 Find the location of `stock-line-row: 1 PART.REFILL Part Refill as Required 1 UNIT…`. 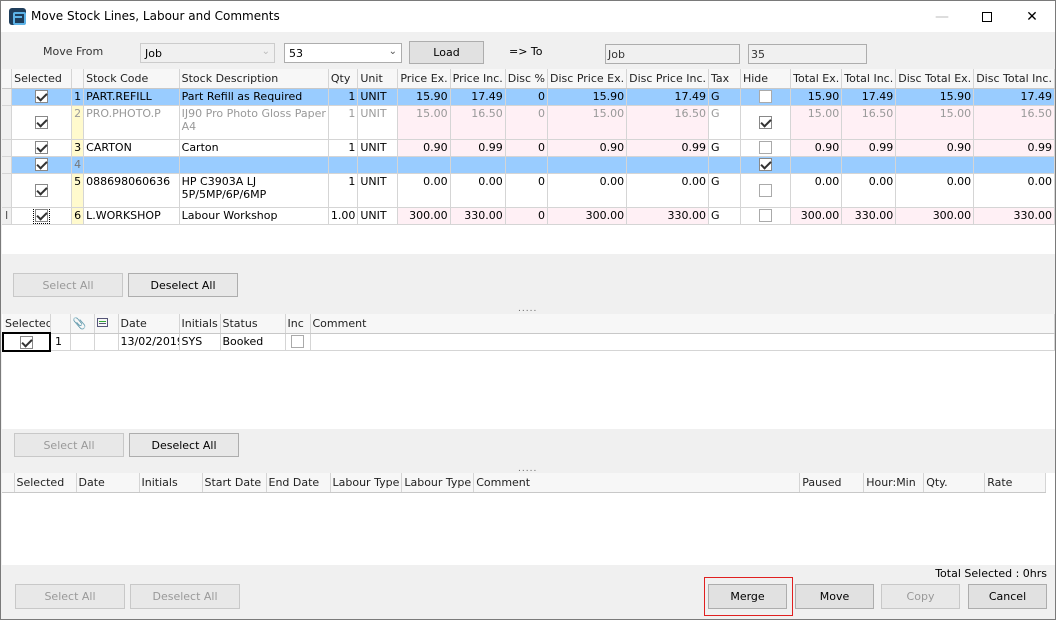

stock-line-row: 1 PART.REFILL Part Refill as Required 1 UNIT… is located at coordinates (528, 97).